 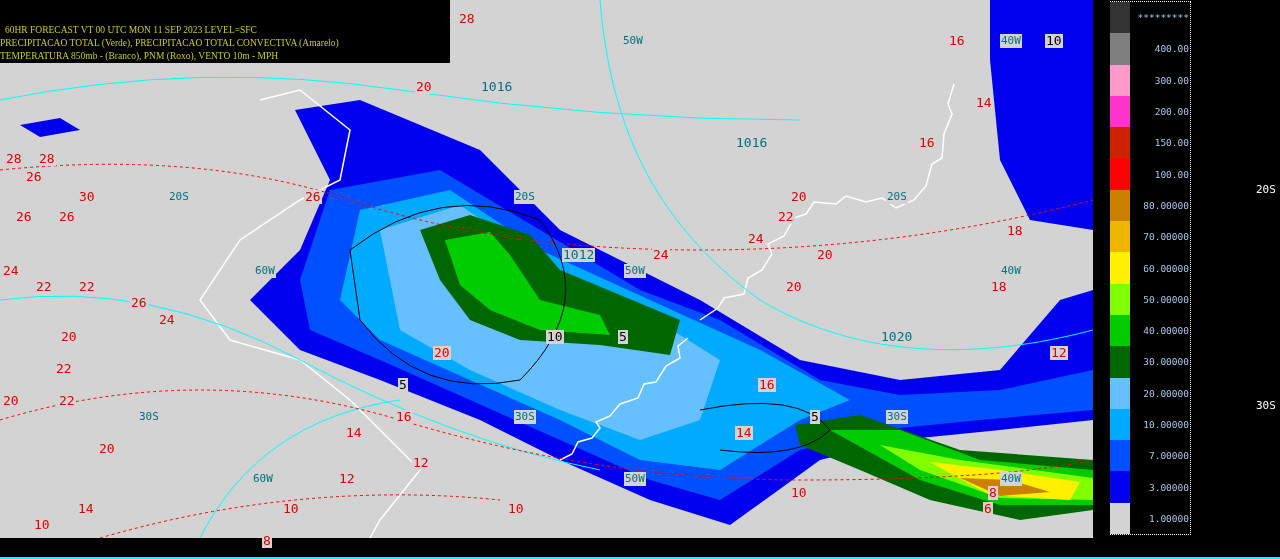 I want to click on legend-label: 3.00000, so click(x=1168, y=487).